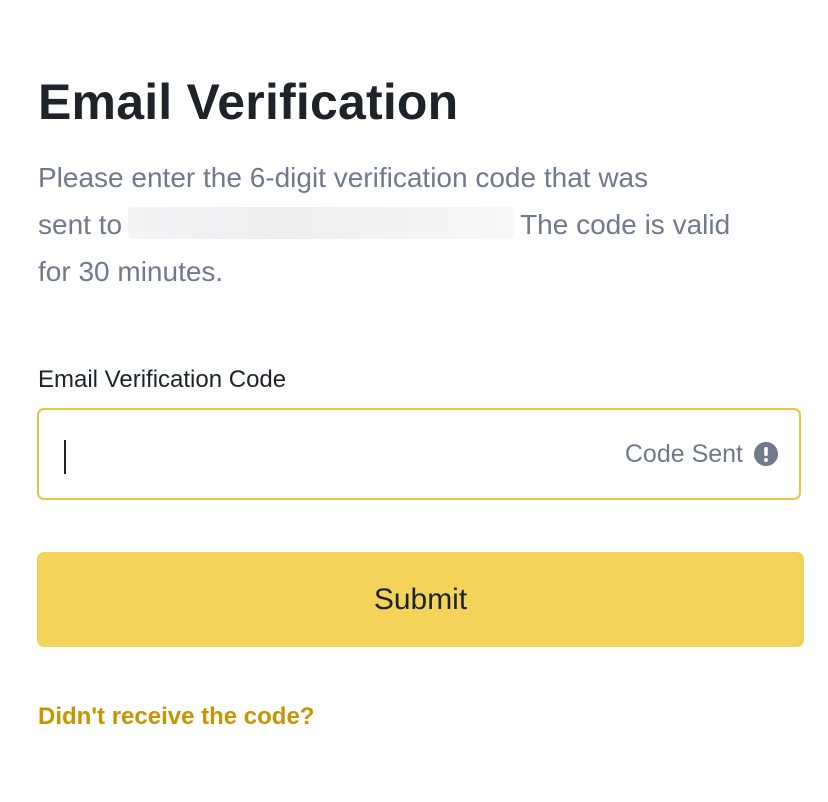  I want to click on text-cursor, so click(65, 457).